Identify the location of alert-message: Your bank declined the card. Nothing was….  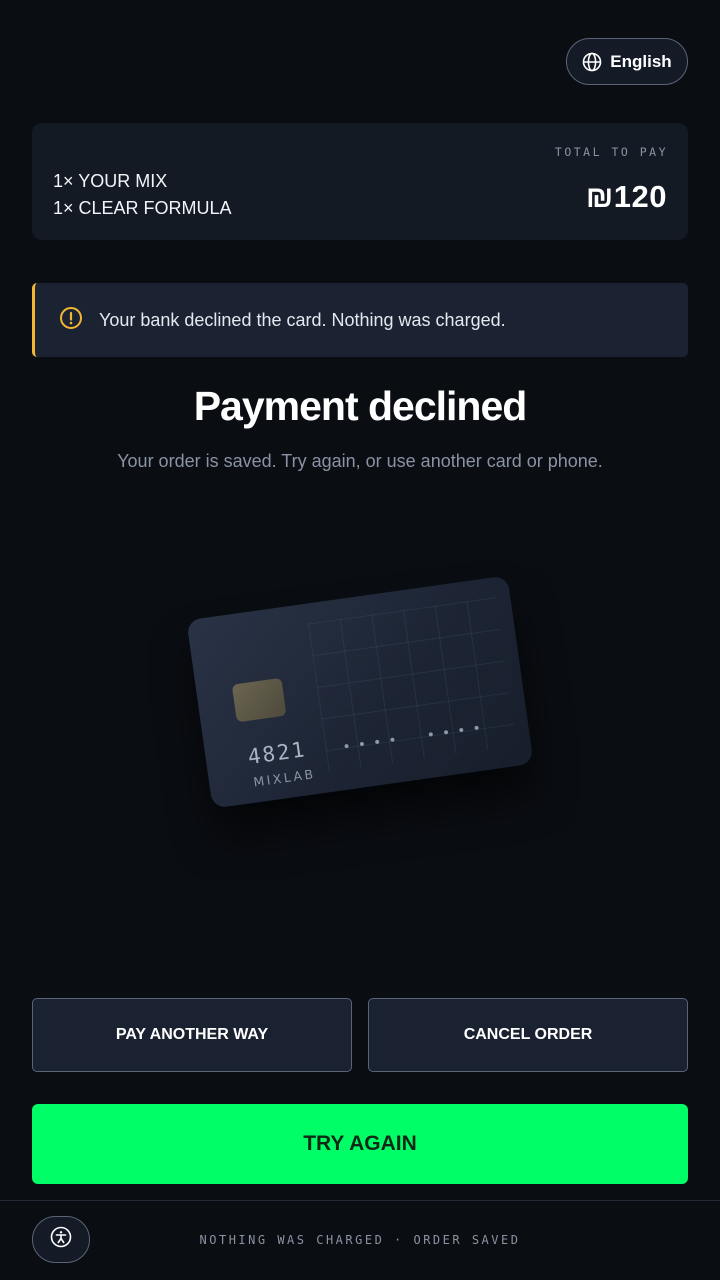
(302, 319).